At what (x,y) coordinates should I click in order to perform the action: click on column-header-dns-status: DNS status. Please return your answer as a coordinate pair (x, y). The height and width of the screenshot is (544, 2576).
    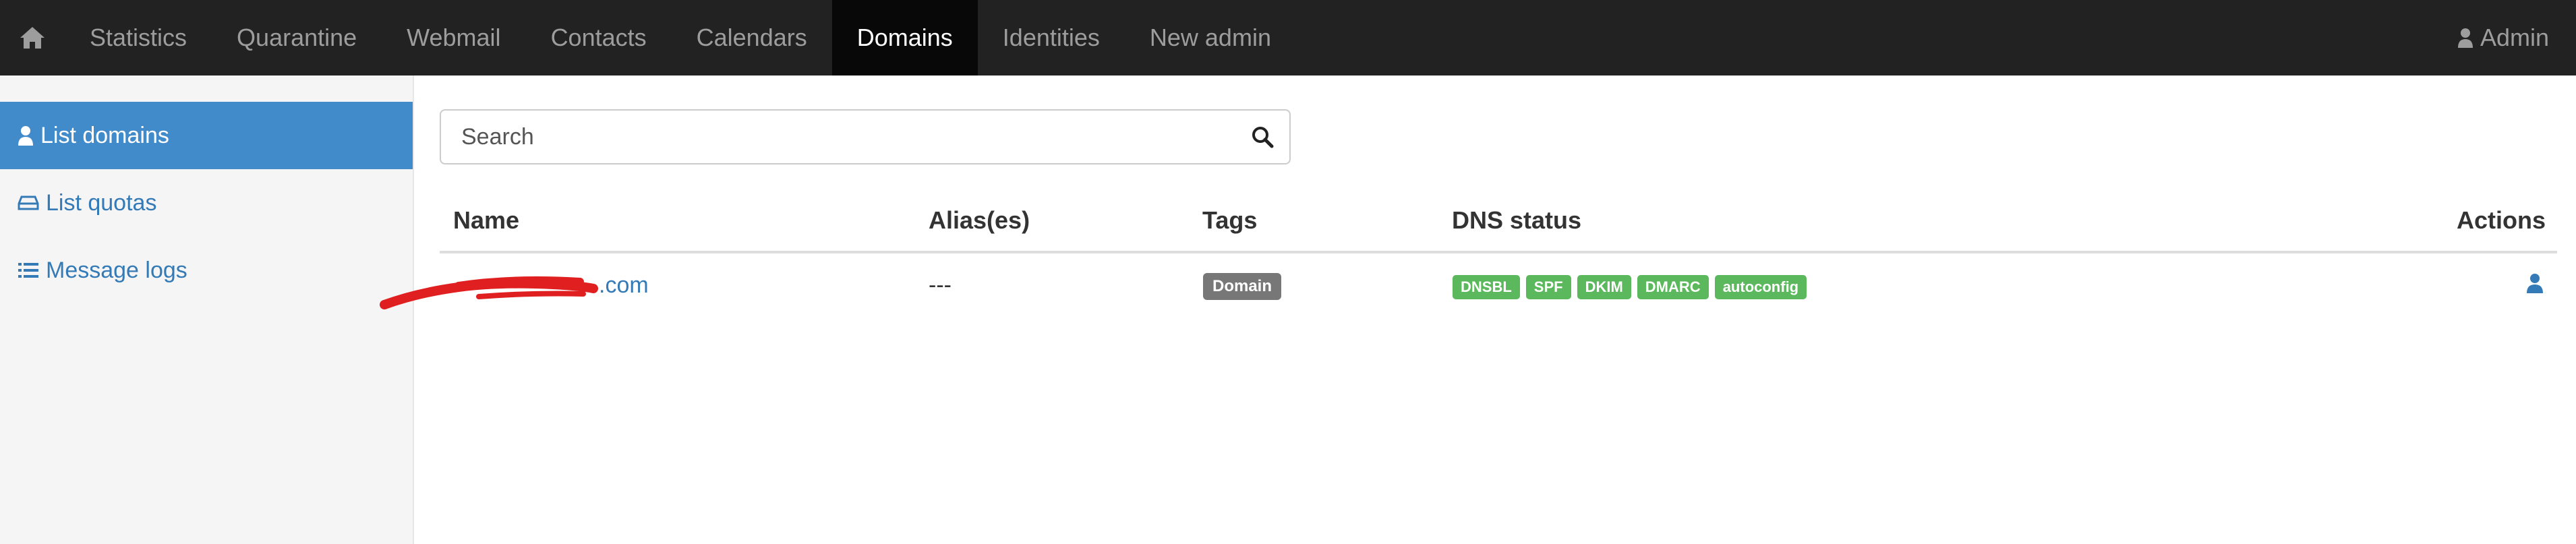
    Looking at the image, I should click on (1517, 220).